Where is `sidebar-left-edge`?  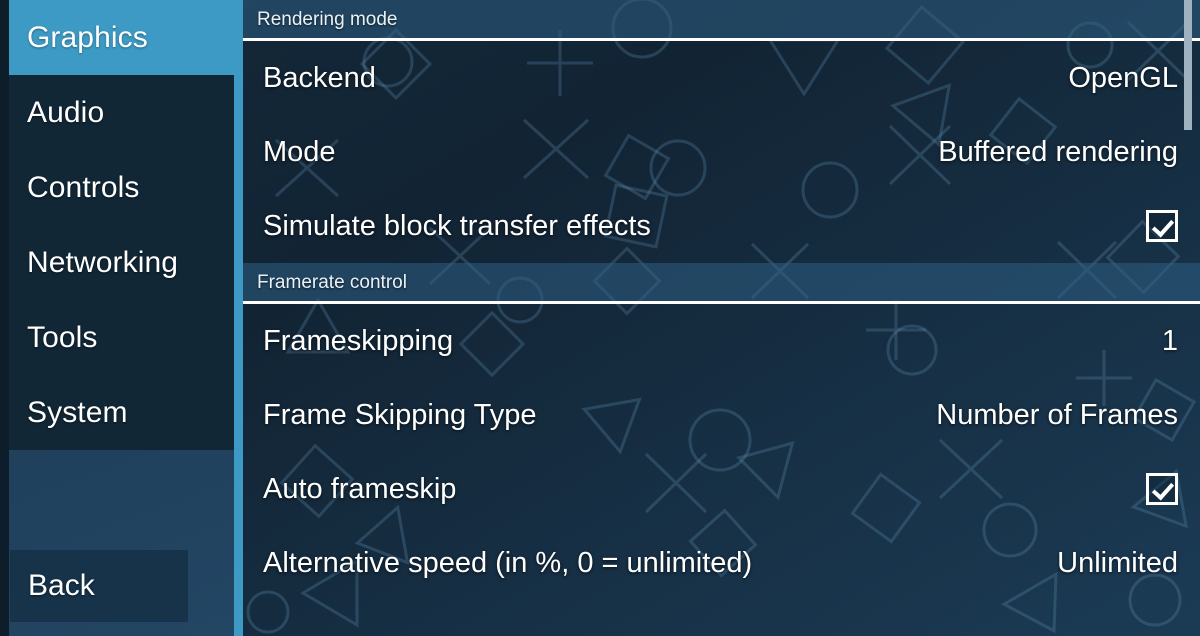 sidebar-left-edge is located at coordinates (4, 318).